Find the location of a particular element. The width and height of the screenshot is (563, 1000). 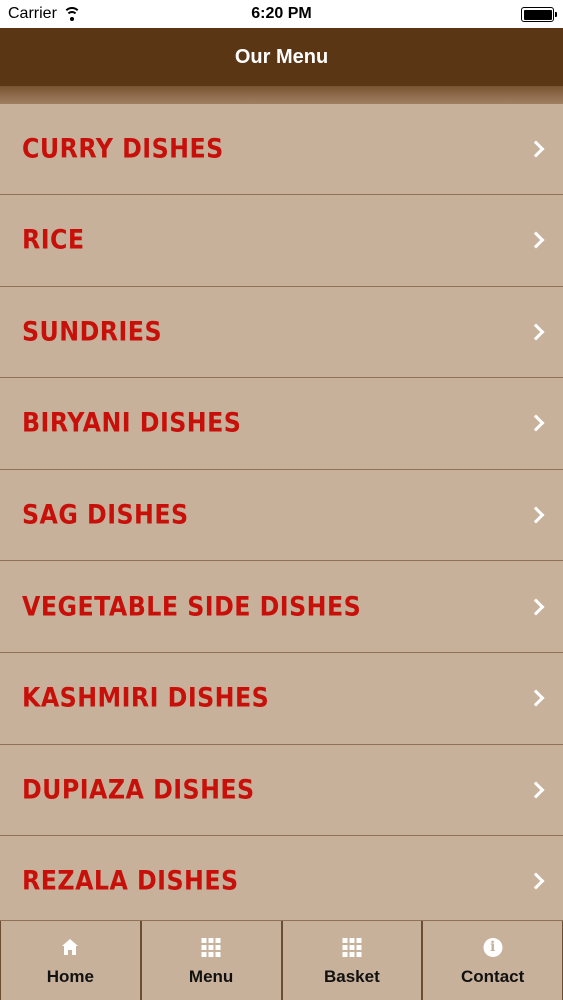

menu-item-sundries: SUNDRIES is located at coordinates (281, 332).